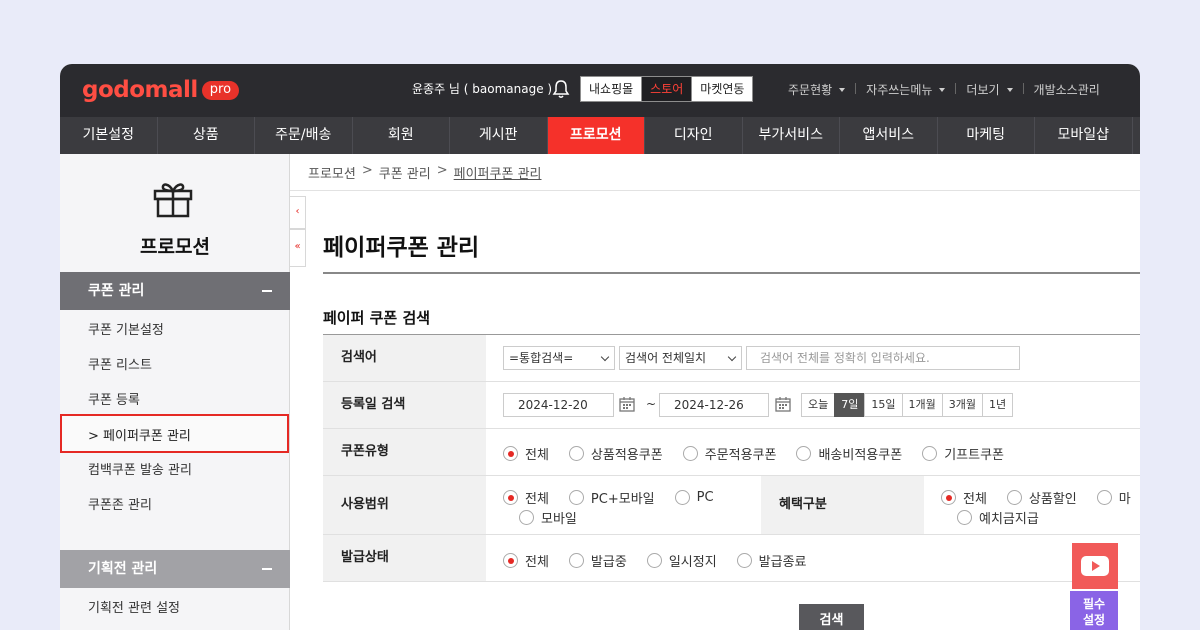 Image resolution: width=1200 pixels, height=630 pixels. I want to click on benefit-deposit-radio: 예치금지급, so click(998, 517).